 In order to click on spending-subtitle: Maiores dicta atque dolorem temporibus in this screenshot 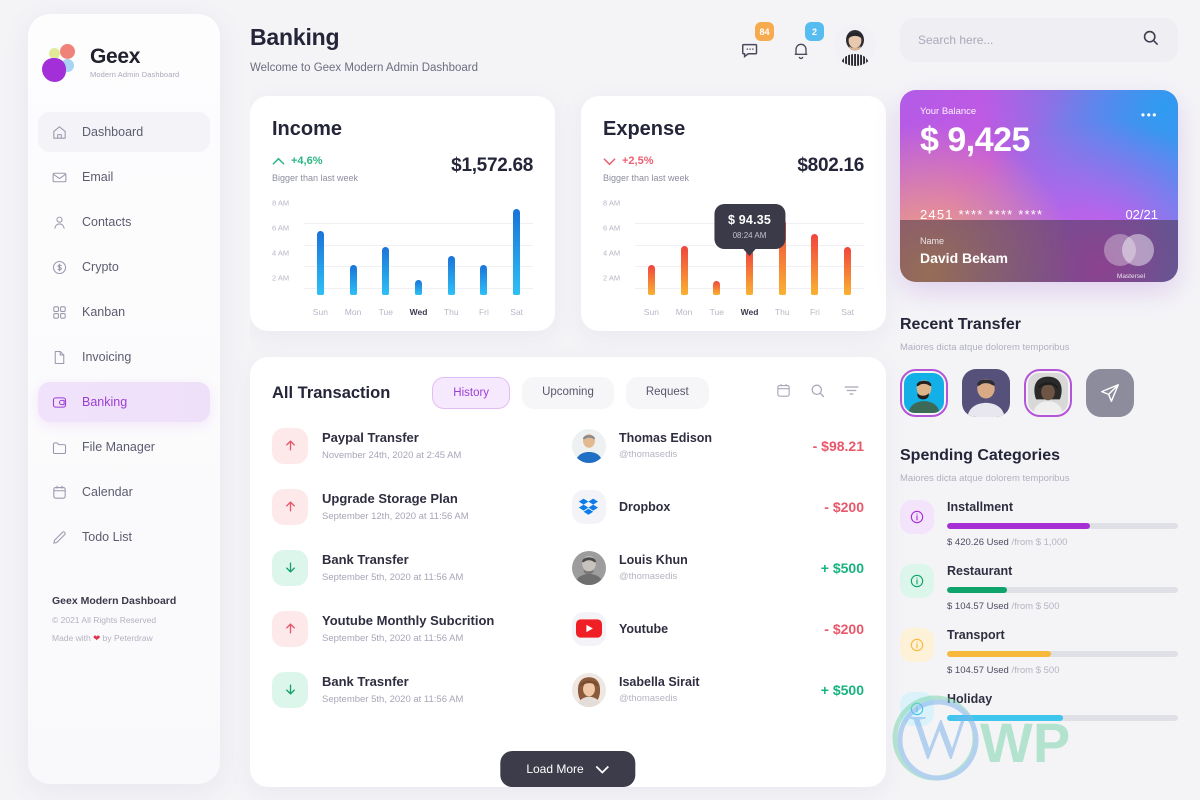, I will do `click(985, 478)`.